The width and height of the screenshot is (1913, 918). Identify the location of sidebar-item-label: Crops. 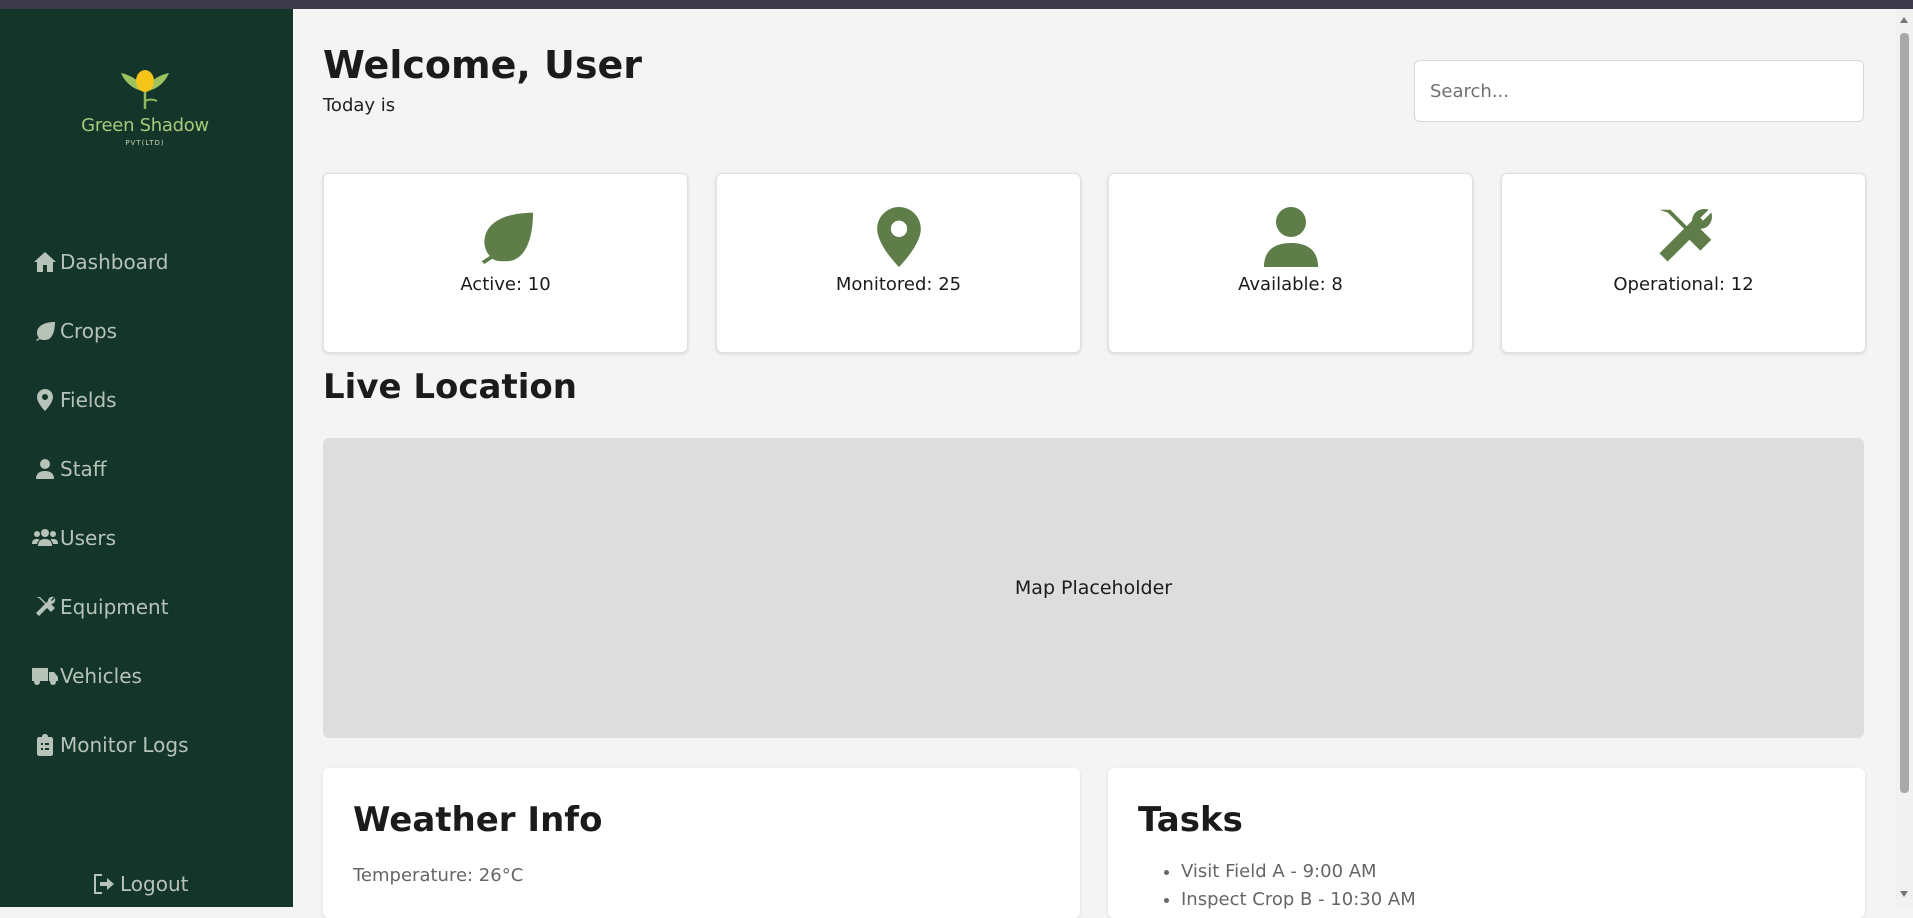
(89, 330).